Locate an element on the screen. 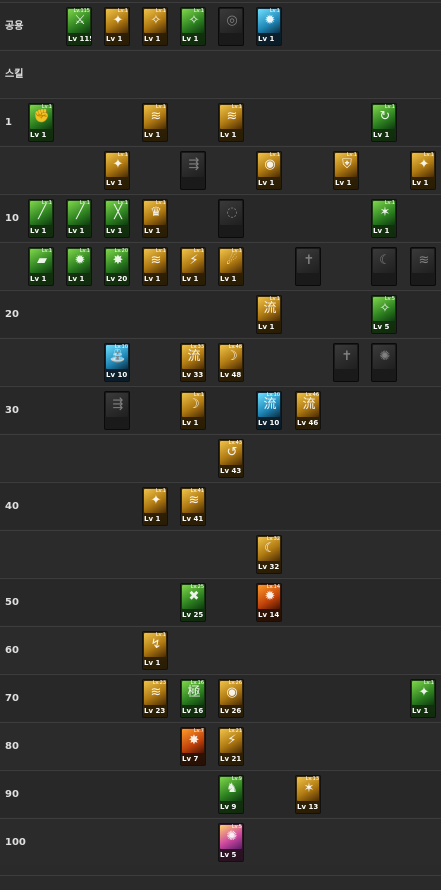 The image size is (441, 890). skill-level-tag: Lv.5 is located at coordinates (236, 827).